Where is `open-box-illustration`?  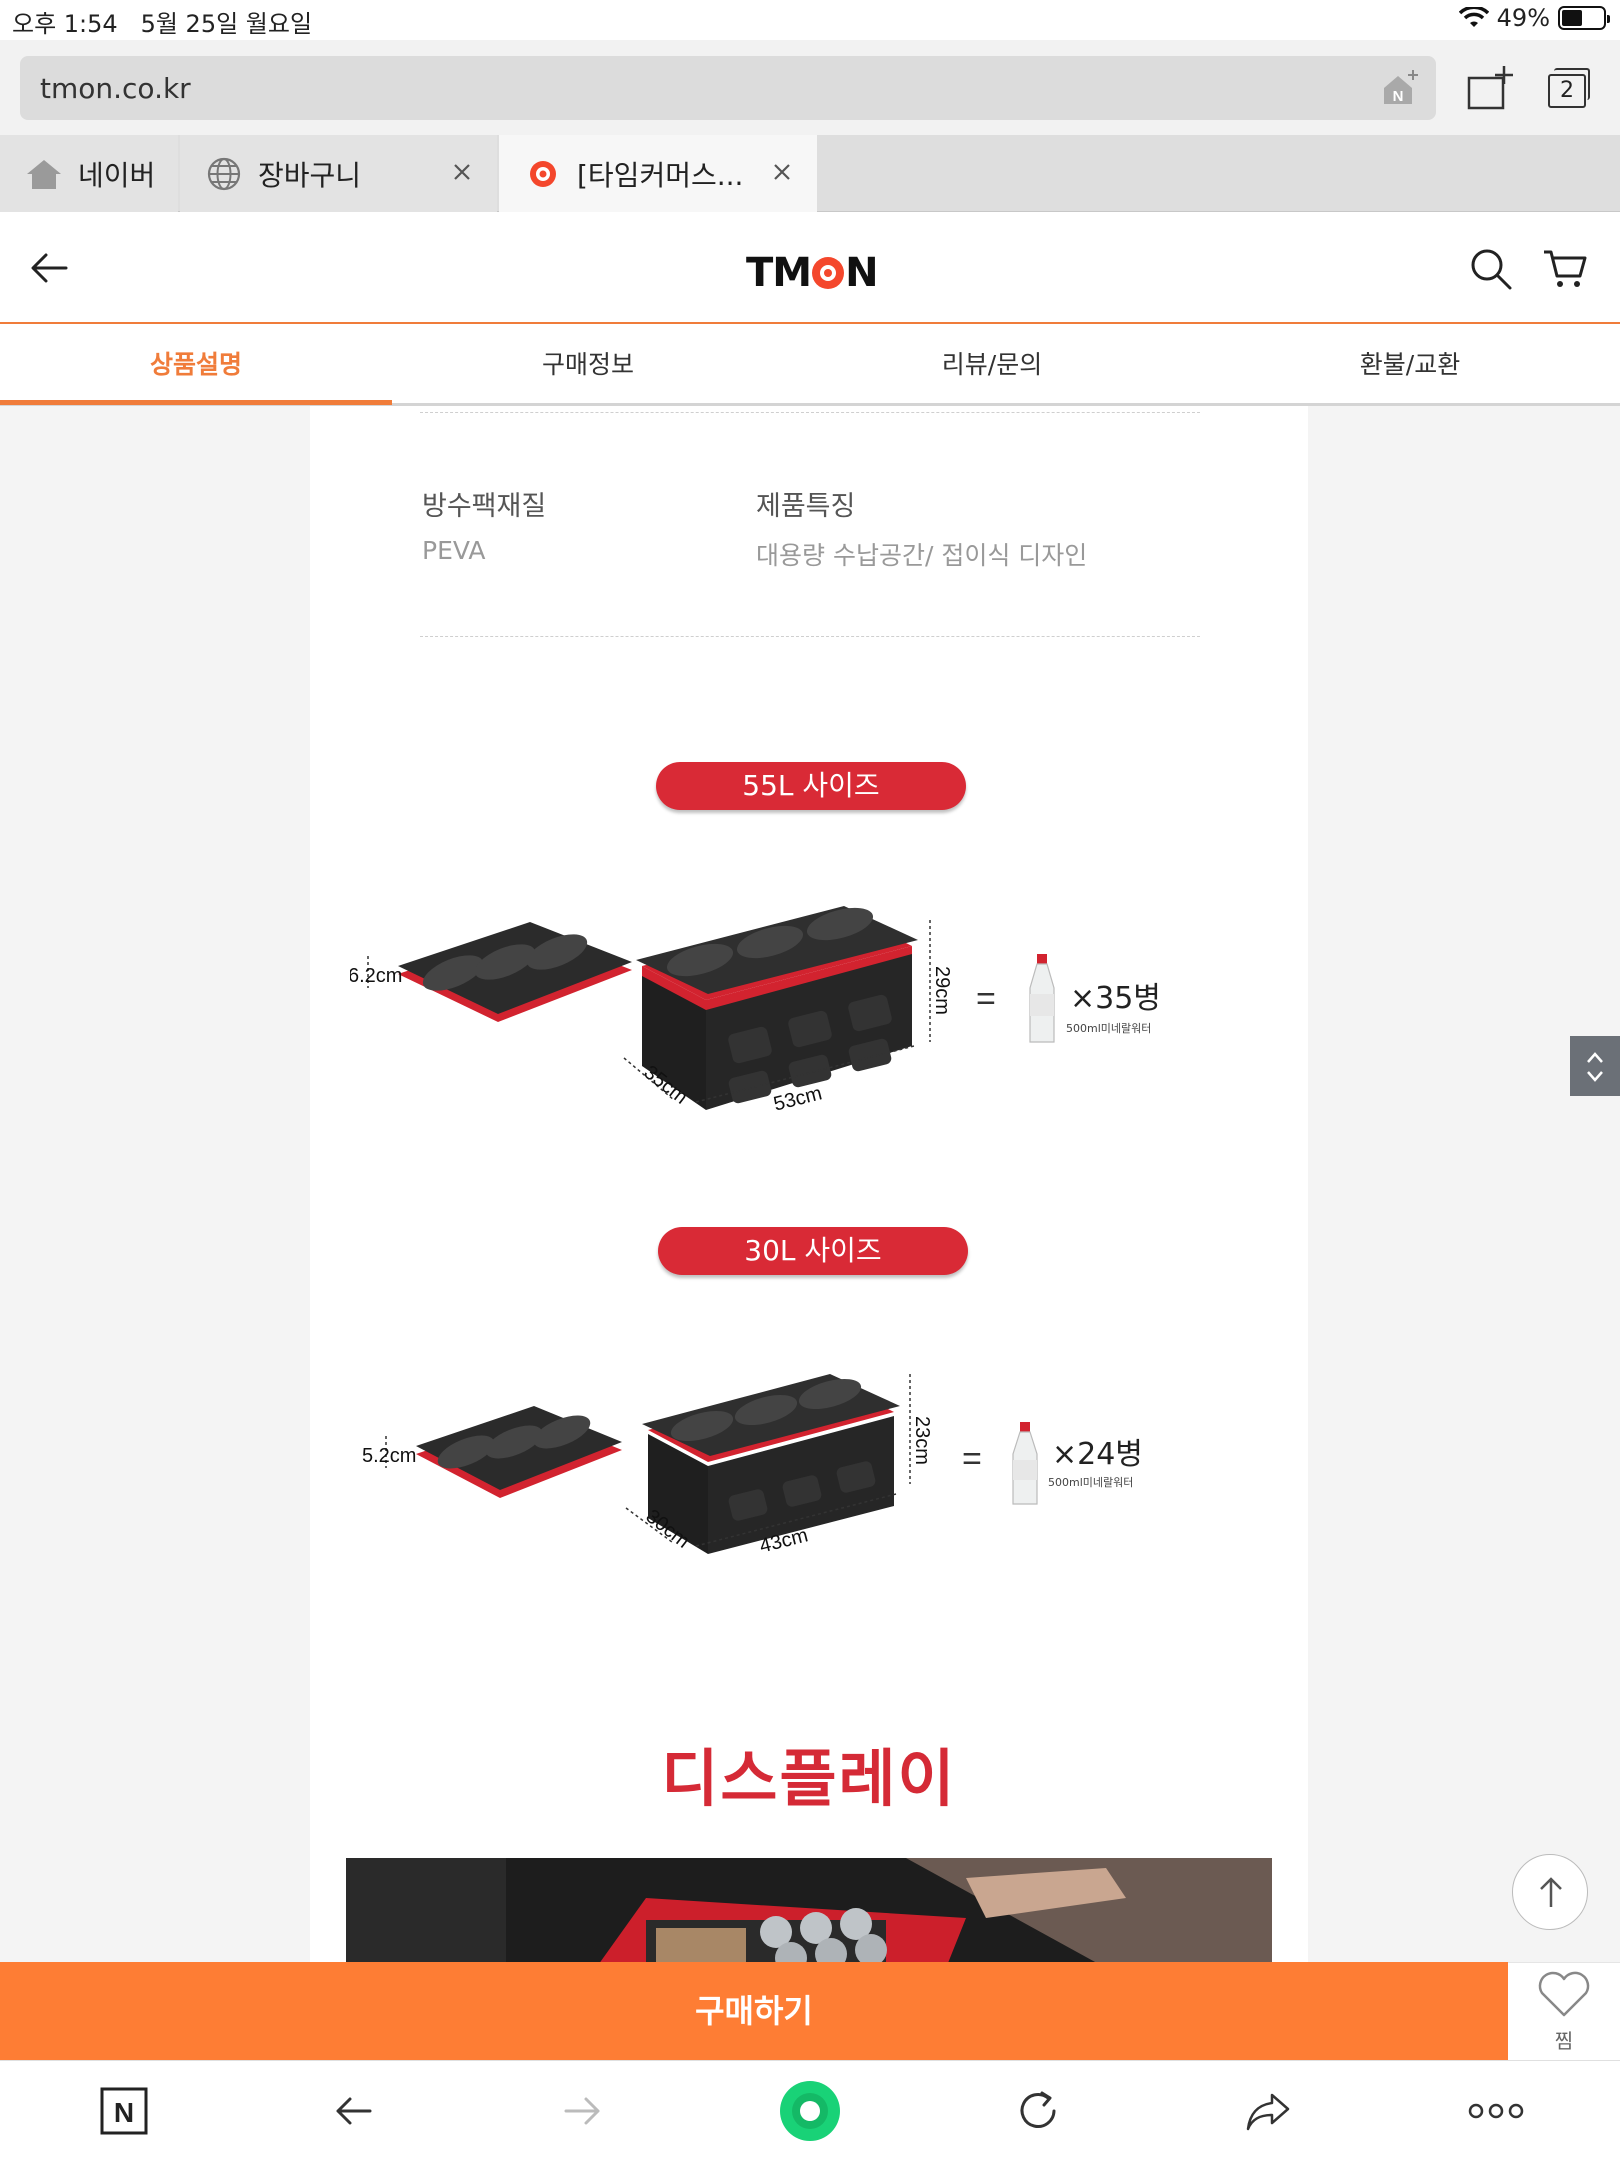 open-box-illustration is located at coordinates (777, 1008).